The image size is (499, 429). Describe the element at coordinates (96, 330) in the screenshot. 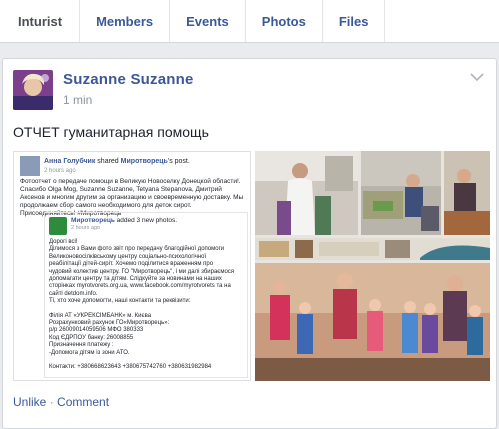

I see `inner-line: р/р 26009014059506 МФО 380333` at that location.